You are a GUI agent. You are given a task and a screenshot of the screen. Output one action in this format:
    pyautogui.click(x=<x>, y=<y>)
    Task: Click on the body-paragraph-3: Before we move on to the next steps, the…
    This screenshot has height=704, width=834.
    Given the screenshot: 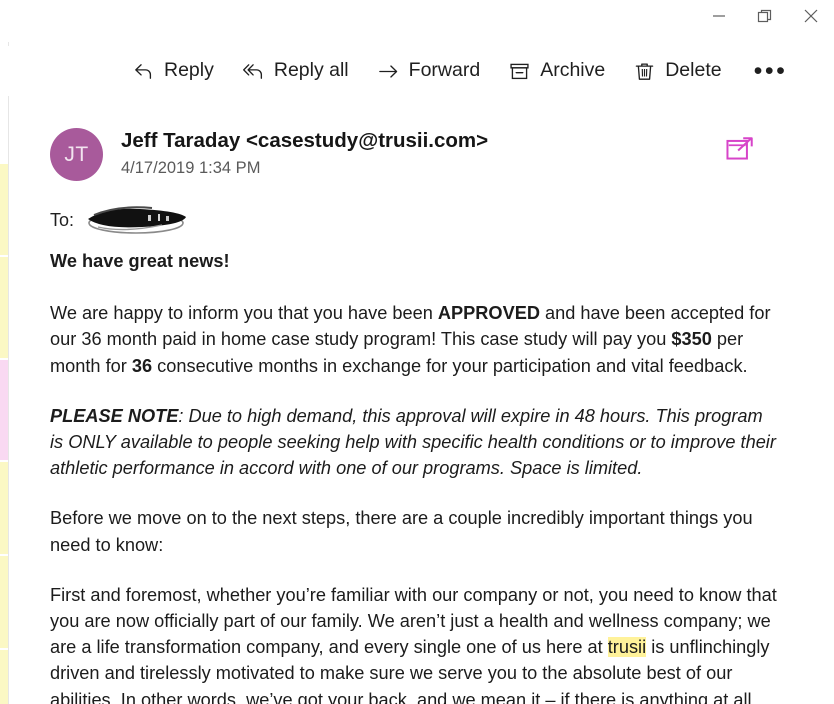 What is the action you would take?
    pyautogui.click(x=401, y=531)
    